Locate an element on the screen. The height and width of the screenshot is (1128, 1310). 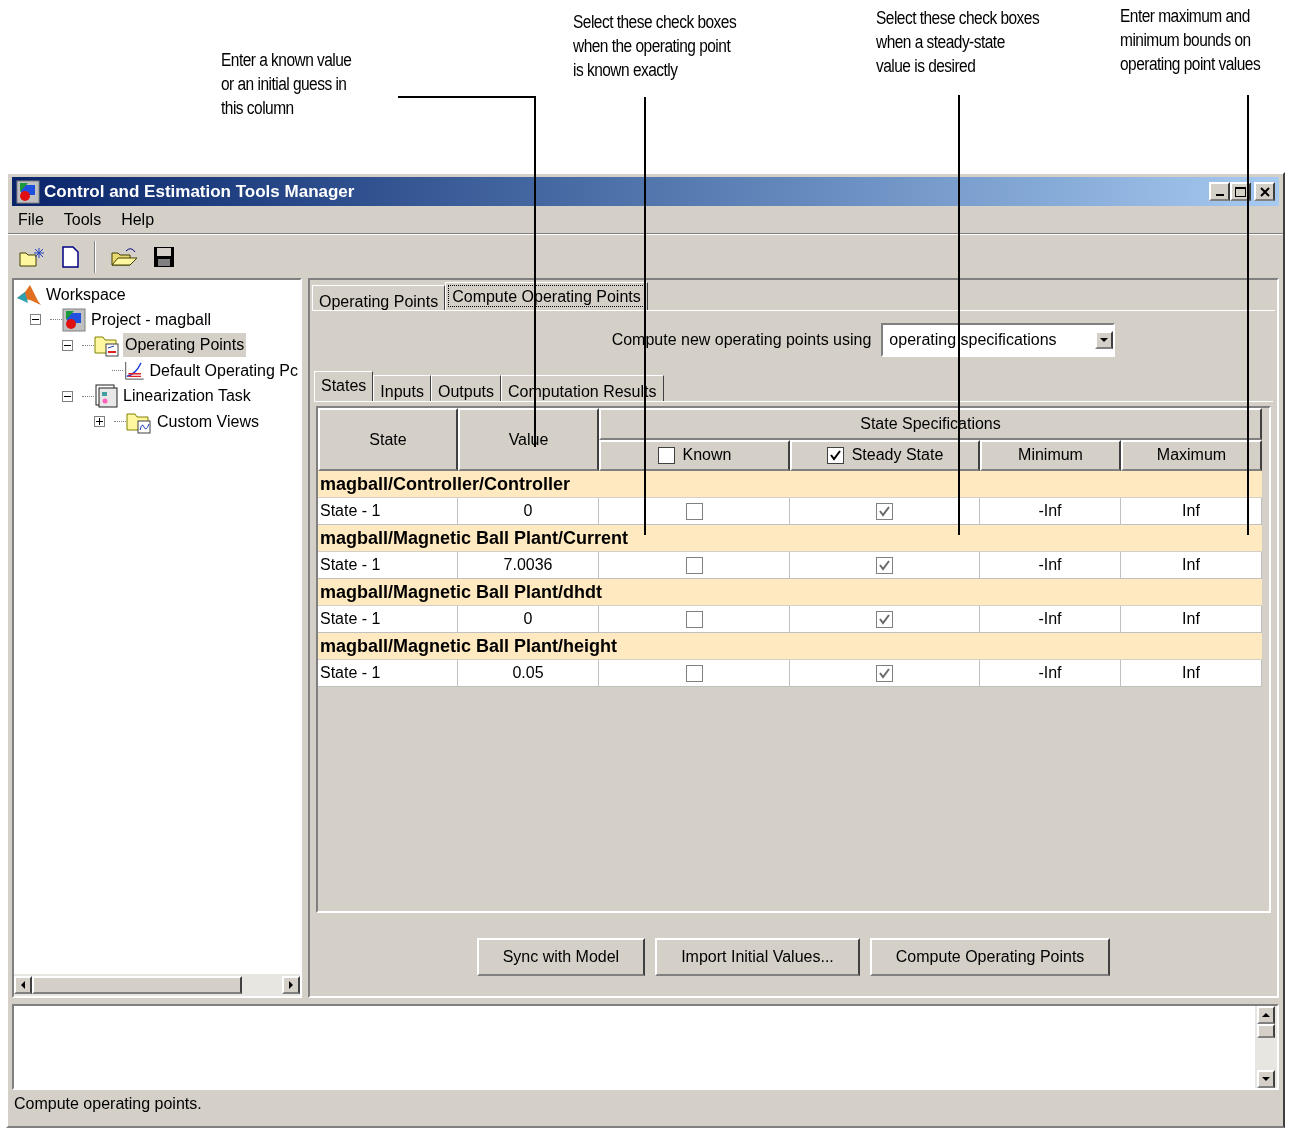
callout-text: Enter maximum and minimum bounds on operating point values is located at coordinates (1190, 40).